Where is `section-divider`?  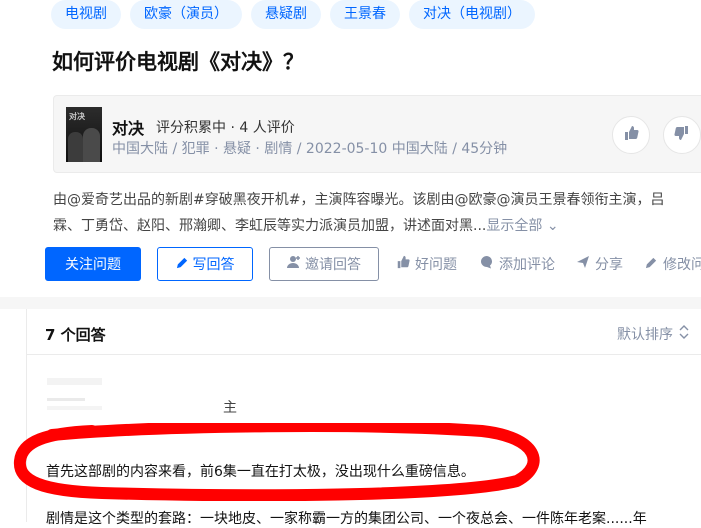
section-divider is located at coordinates (350, 303).